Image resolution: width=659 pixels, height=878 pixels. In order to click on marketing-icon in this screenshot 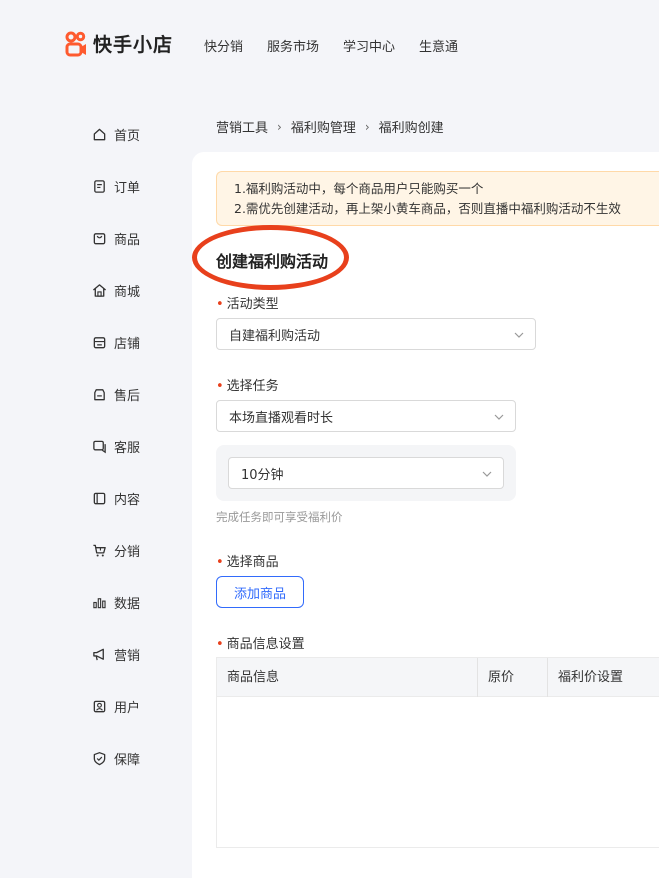, I will do `click(99, 654)`.